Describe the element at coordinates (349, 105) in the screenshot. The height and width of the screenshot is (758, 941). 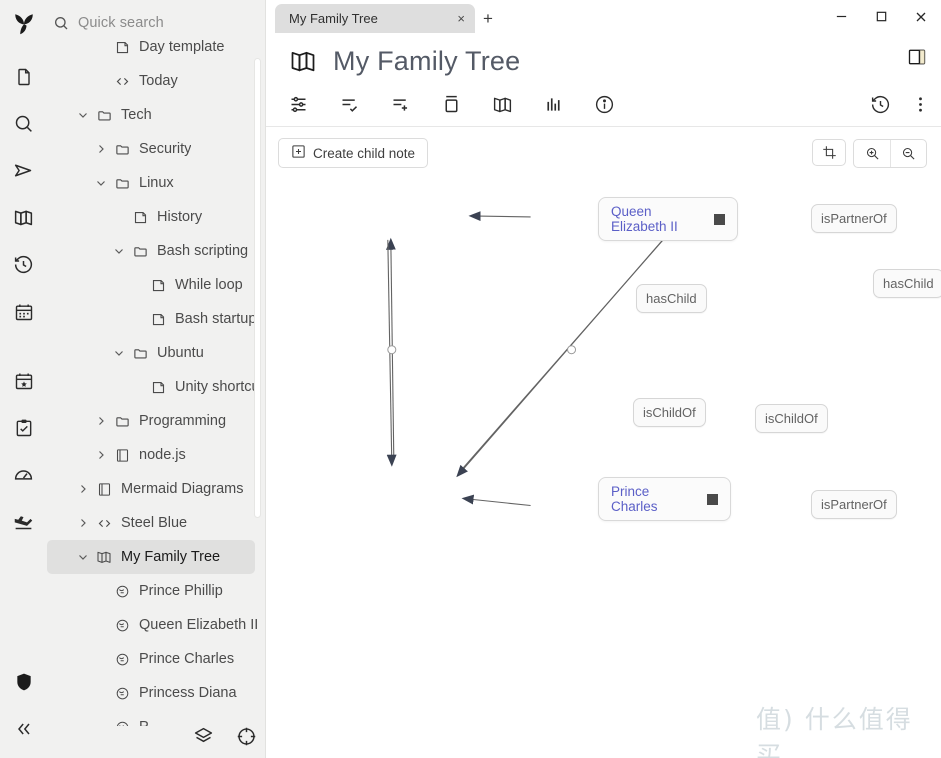
I see `list-check-icon` at that location.